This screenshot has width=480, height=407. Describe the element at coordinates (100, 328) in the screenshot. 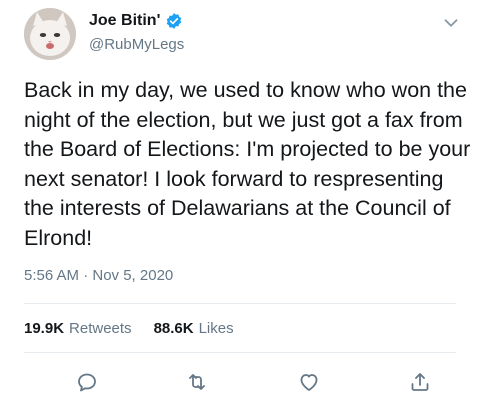

I see `retweets-label: Retweets` at that location.